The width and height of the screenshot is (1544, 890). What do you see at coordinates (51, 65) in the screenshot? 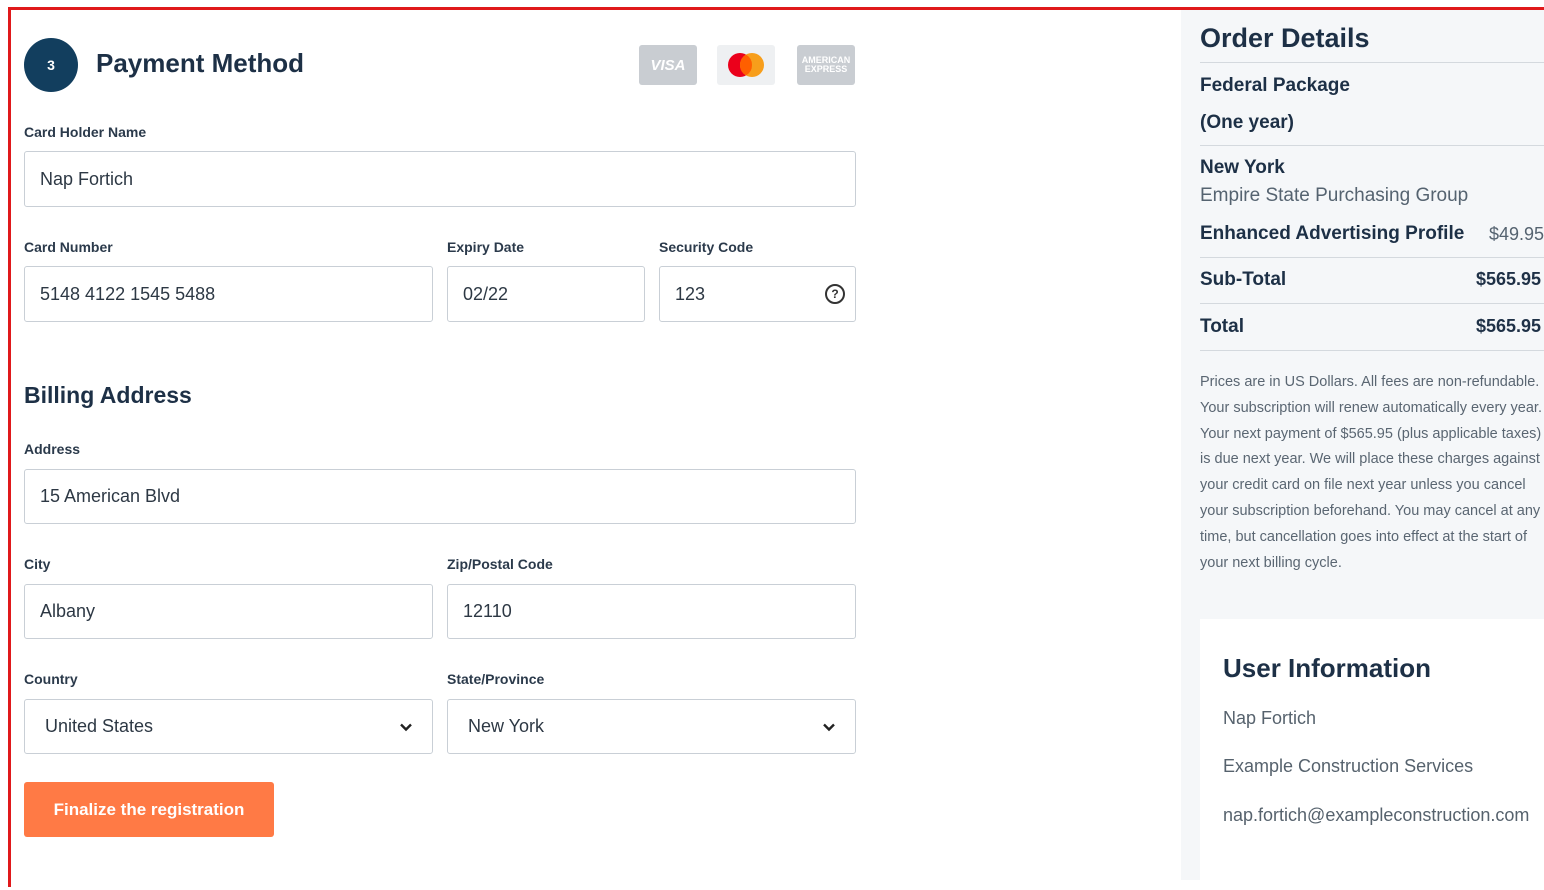
I see `step-number-badge: 3` at bounding box center [51, 65].